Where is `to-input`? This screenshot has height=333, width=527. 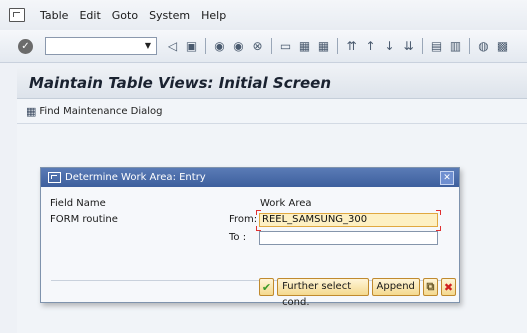
to-input is located at coordinates (348, 238).